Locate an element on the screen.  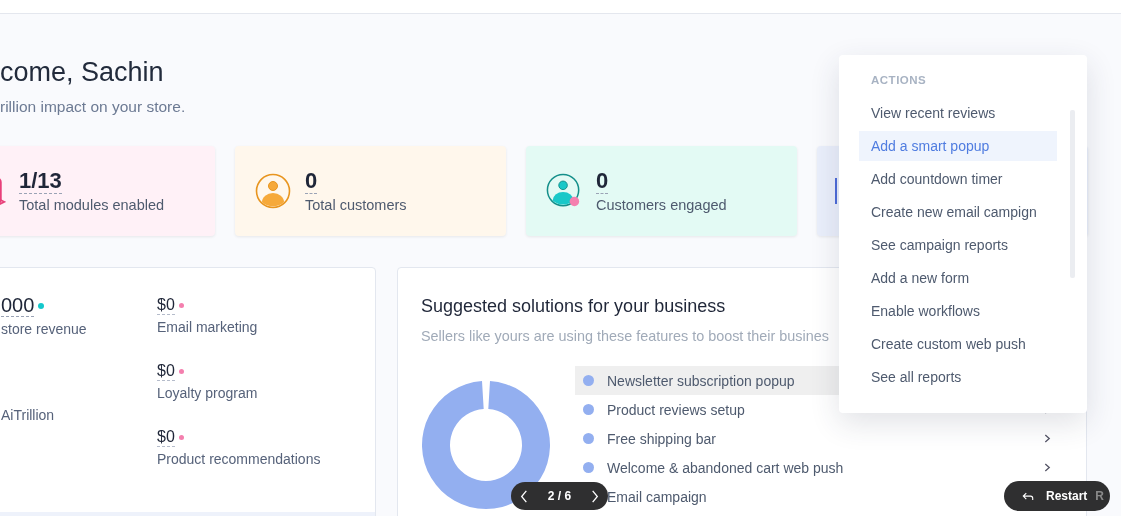
suggestion-item: Product reviews setup is located at coordinates (676, 409).